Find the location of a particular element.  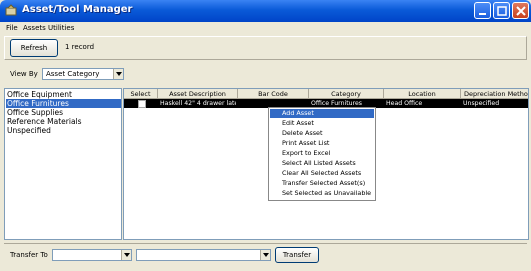

ctx-add-asset: Add Asset is located at coordinates (322, 113).